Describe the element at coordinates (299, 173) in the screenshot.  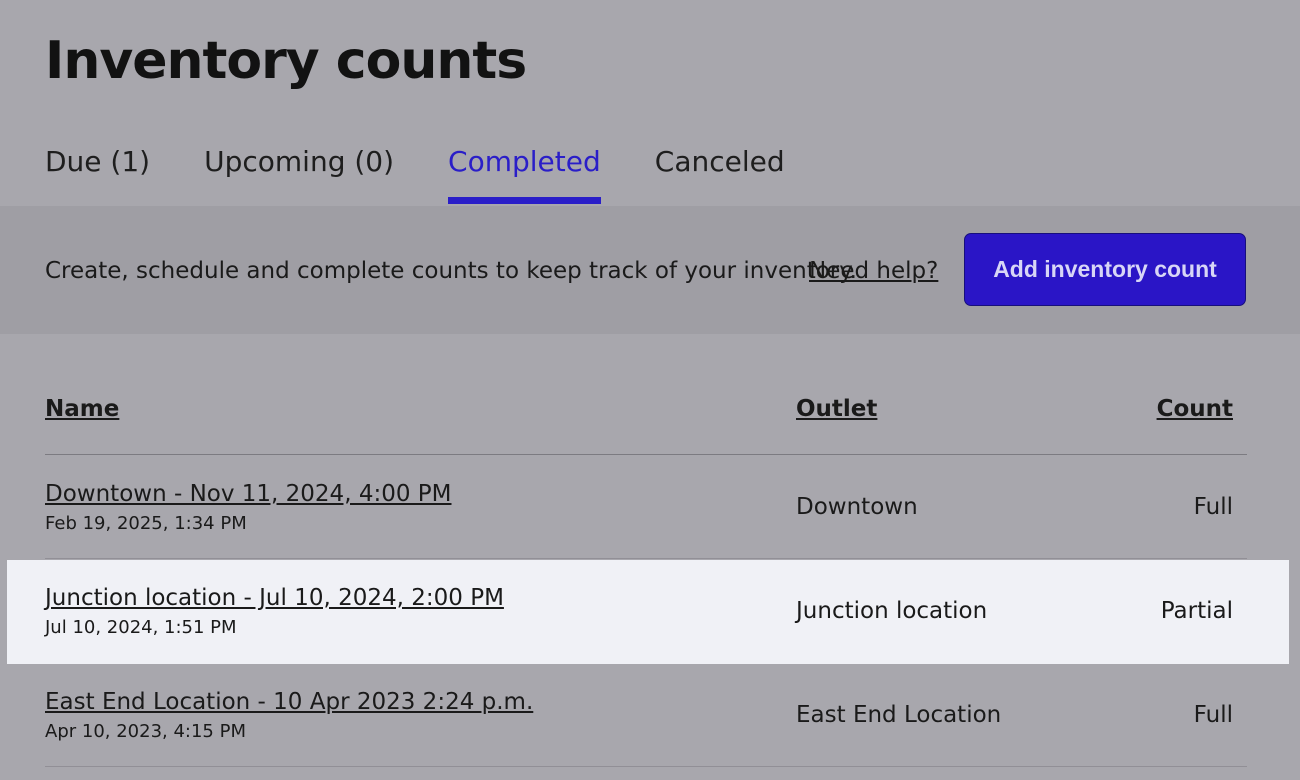
I see `tab-upcoming: Upcoming (0)` at that location.